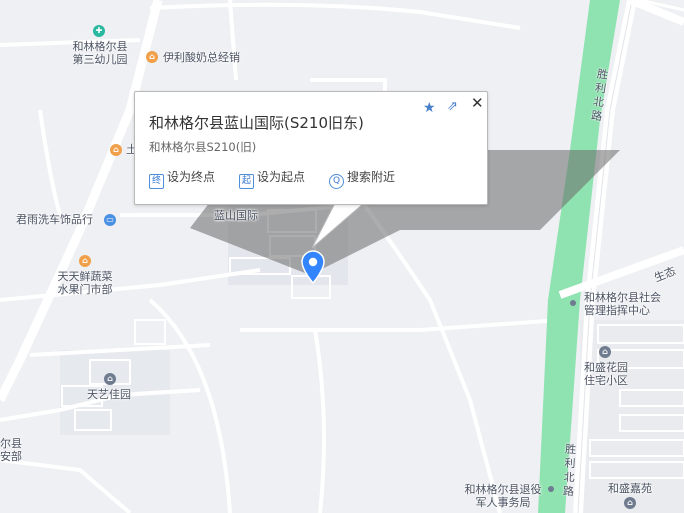  Describe the element at coordinates (100, 53) in the screenshot. I see `poi-label-kindergarten: 和林格尔县 第三幼儿园` at that location.